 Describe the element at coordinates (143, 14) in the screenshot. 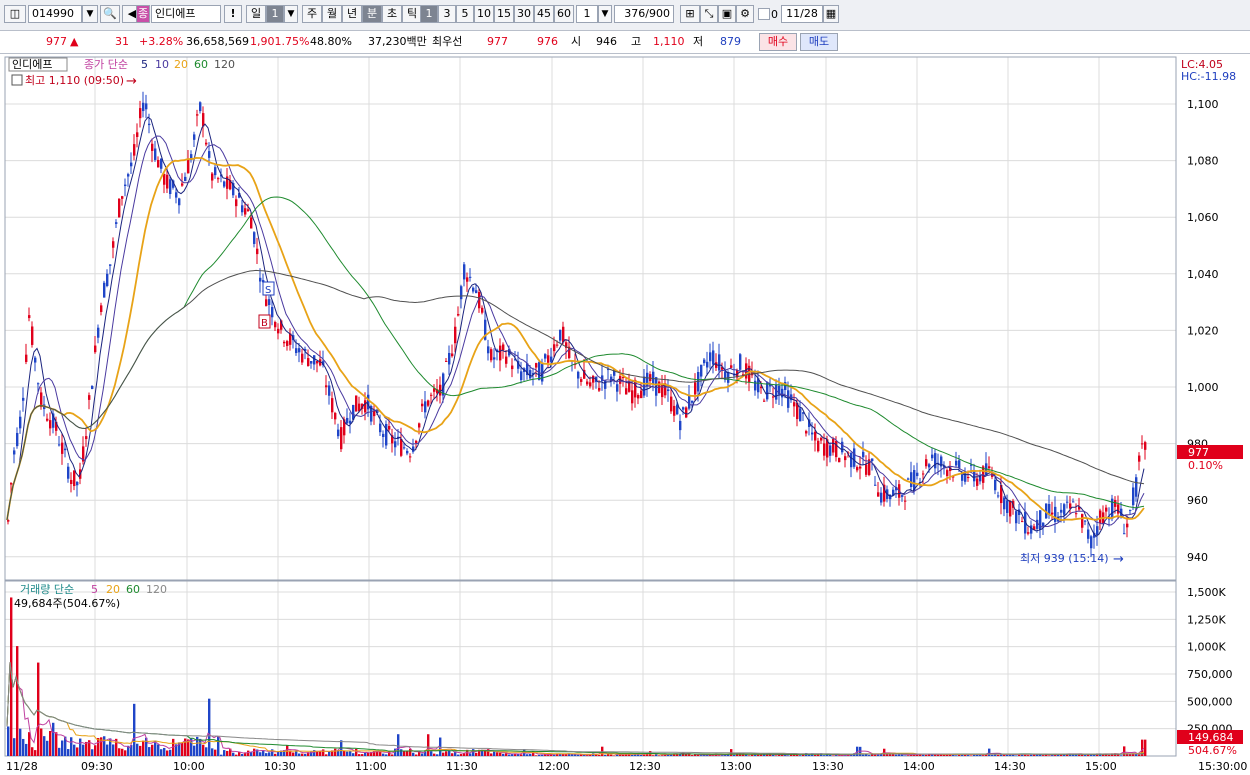

I see `stock-type-badge: 종` at that location.